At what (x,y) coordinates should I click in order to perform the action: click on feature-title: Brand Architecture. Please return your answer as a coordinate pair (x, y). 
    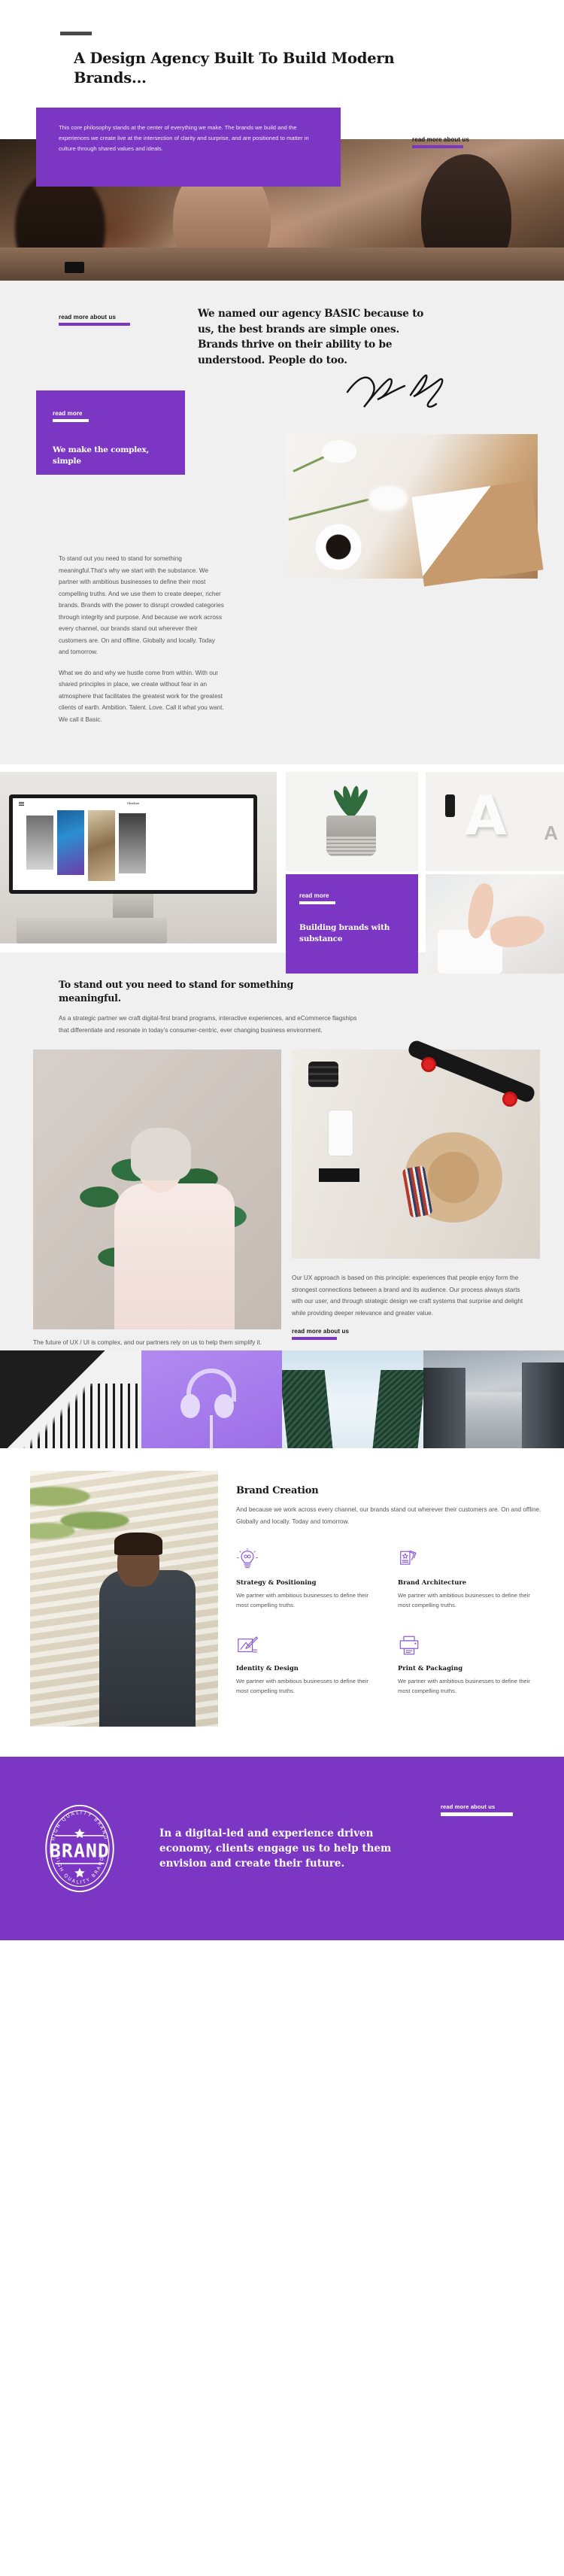
    Looking at the image, I should click on (432, 1582).